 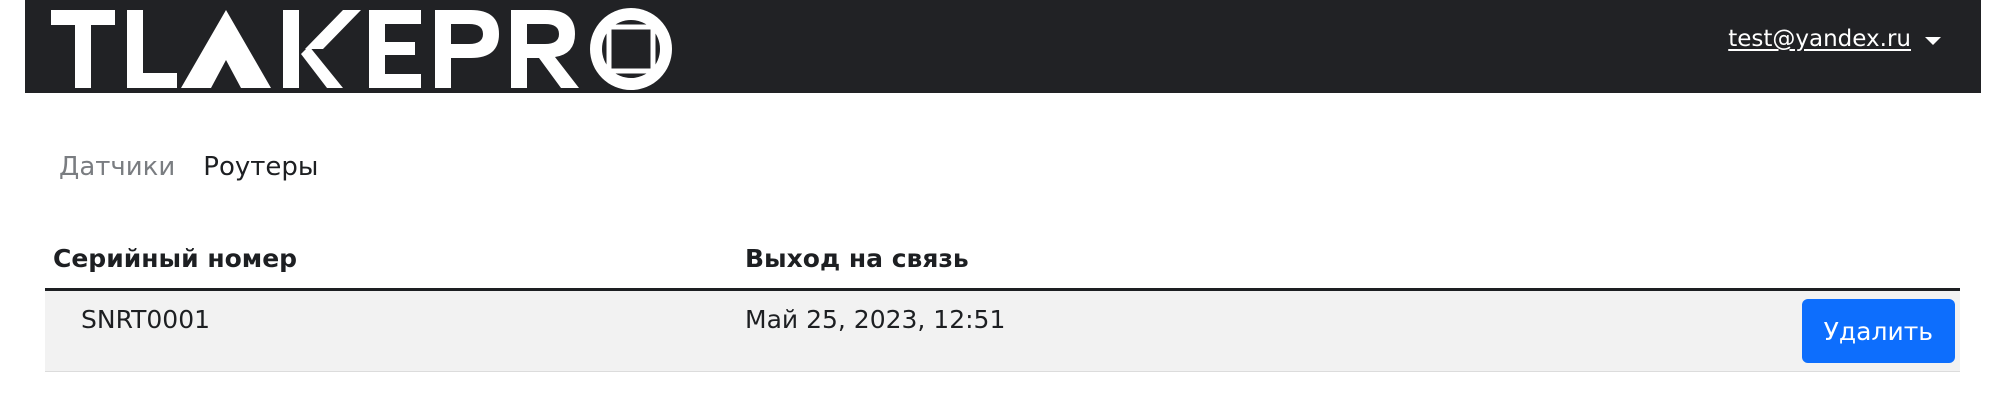 I want to click on device-tabs: Датчики Роутеры, so click(x=188, y=167).